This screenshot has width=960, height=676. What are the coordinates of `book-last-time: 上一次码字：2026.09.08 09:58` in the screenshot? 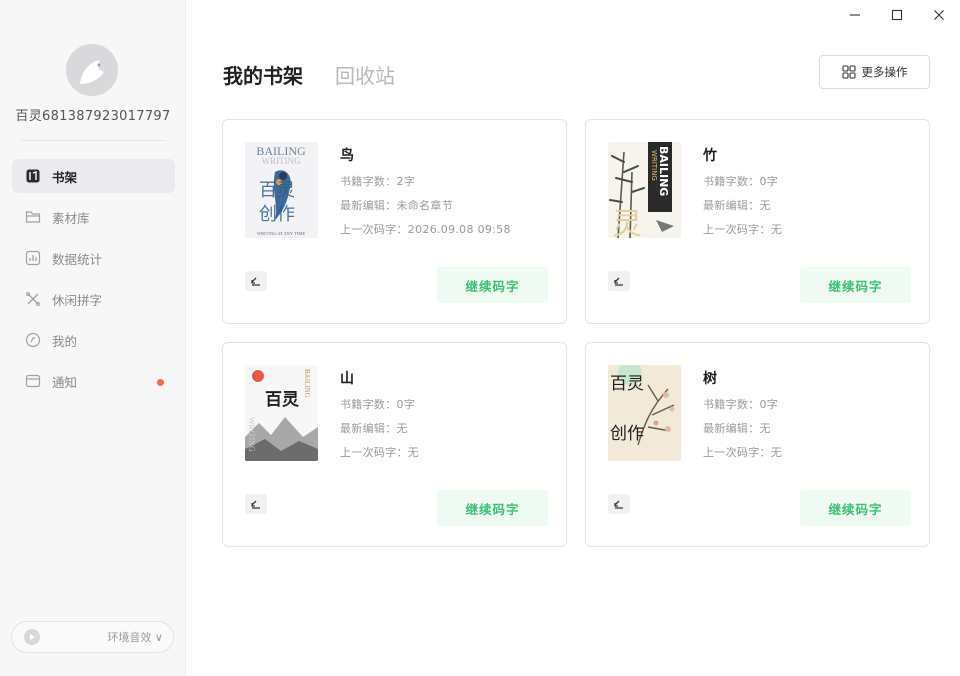 It's located at (425, 229).